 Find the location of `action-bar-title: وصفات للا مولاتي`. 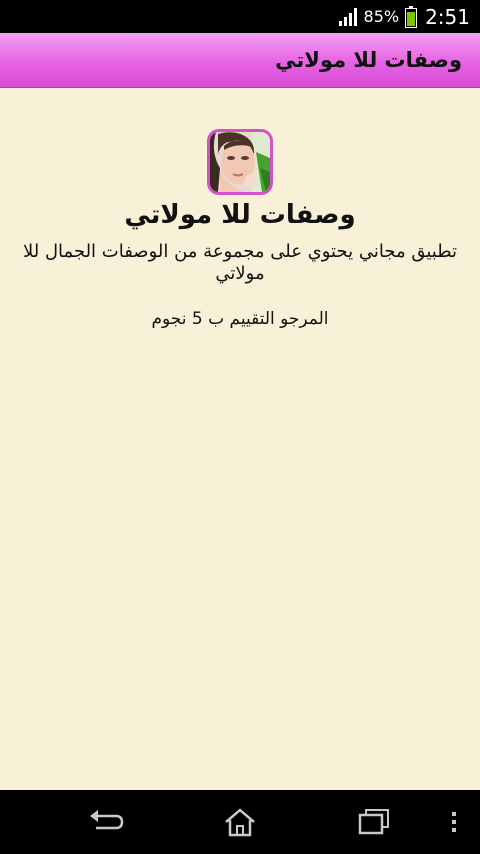

action-bar-title: وصفات للا مولاتي is located at coordinates (368, 60).